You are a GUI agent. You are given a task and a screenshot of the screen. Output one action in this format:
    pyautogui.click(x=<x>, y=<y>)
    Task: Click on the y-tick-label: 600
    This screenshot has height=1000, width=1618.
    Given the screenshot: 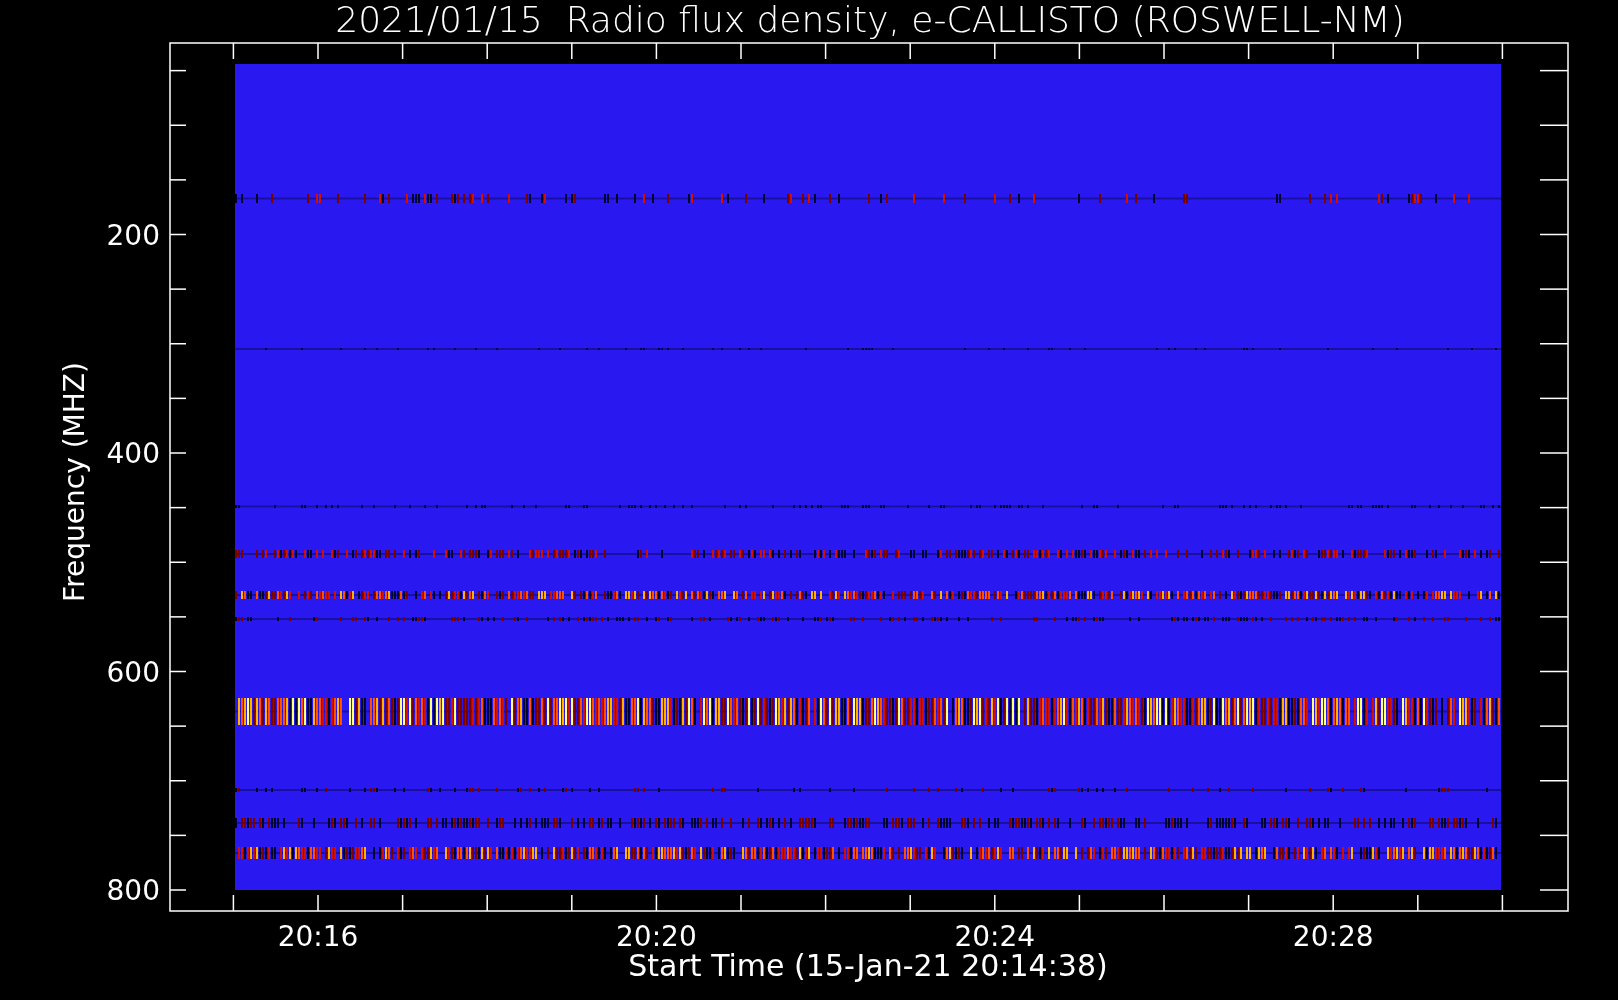 What is the action you would take?
    pyautogui.click(x=133, y=672)
    